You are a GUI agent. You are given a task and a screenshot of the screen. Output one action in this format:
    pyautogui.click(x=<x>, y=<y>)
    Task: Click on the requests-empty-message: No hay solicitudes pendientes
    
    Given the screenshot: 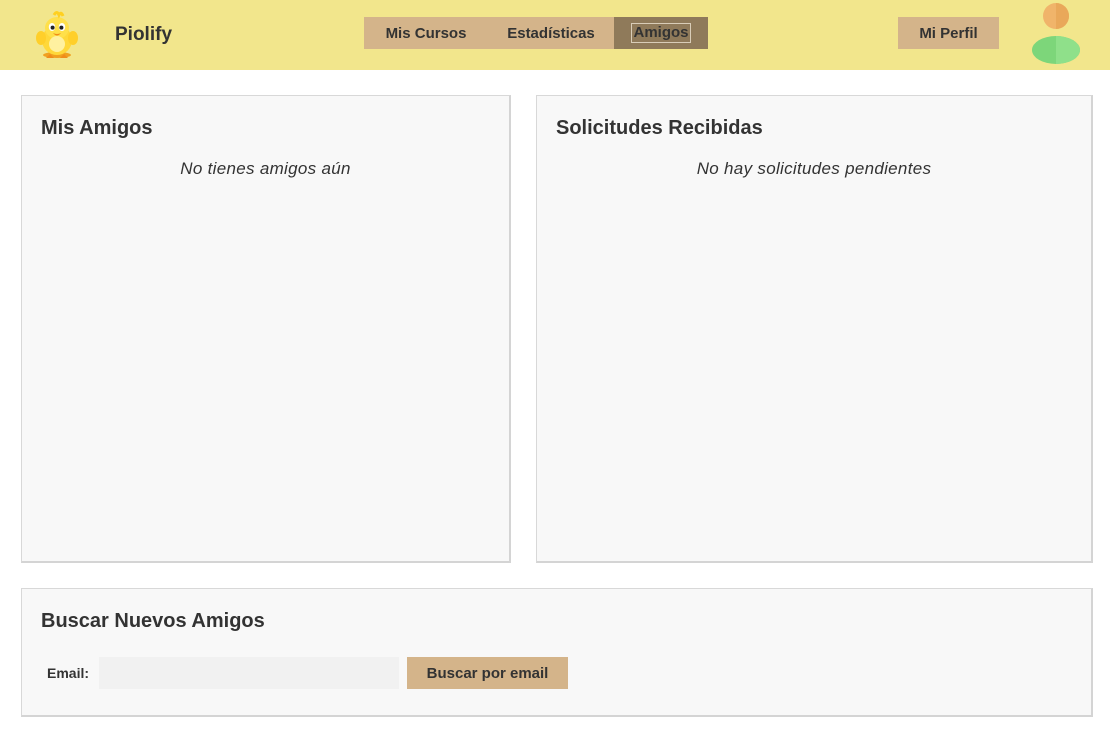 What is the action you would take?
    pyautogui.click(x=814, y=168)
    